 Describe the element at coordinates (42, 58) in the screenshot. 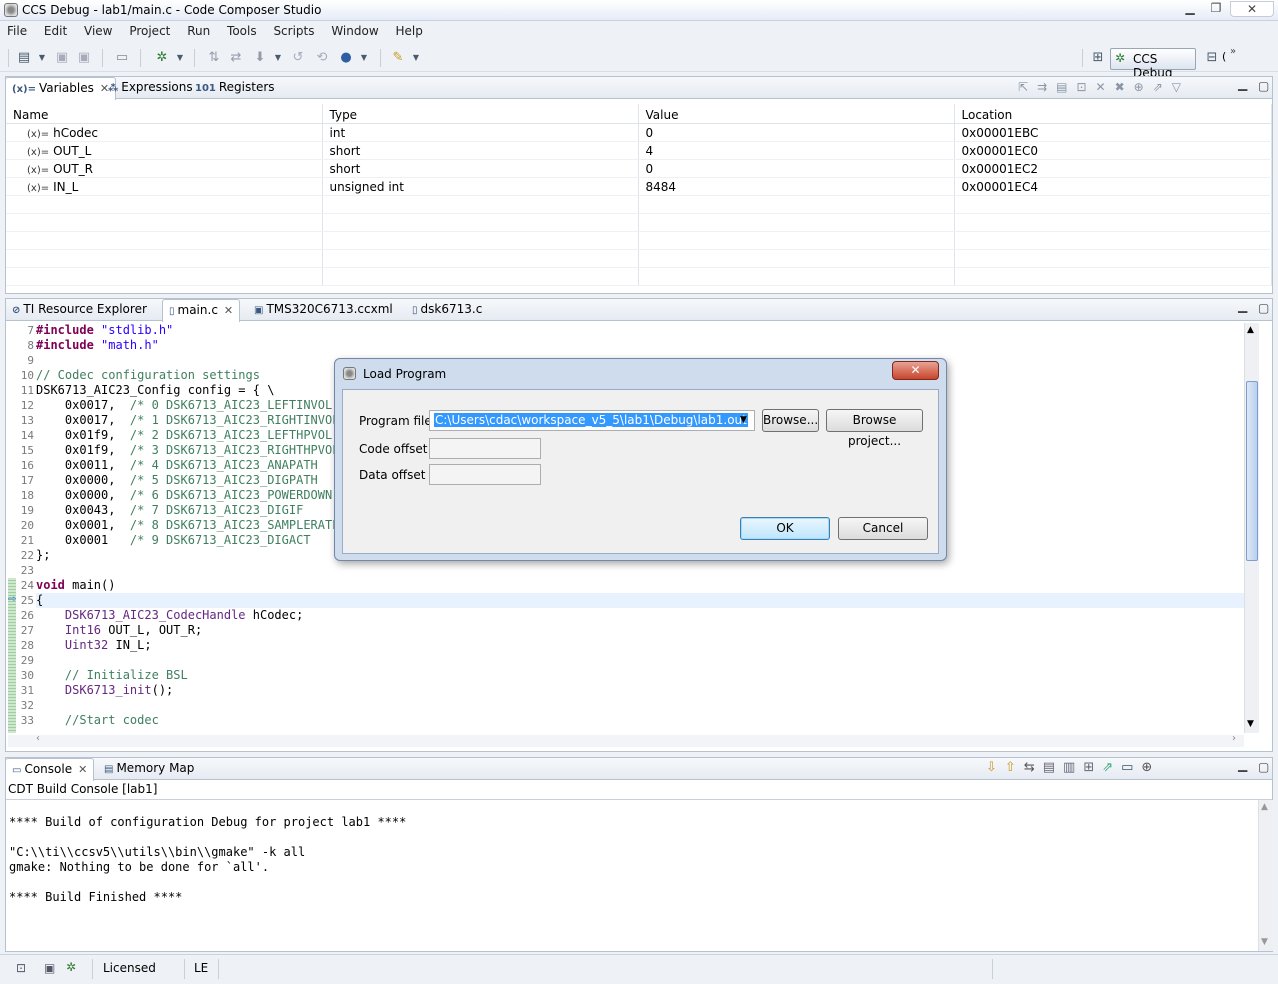

I see `new-dropdown-icon: ▼` at that location.